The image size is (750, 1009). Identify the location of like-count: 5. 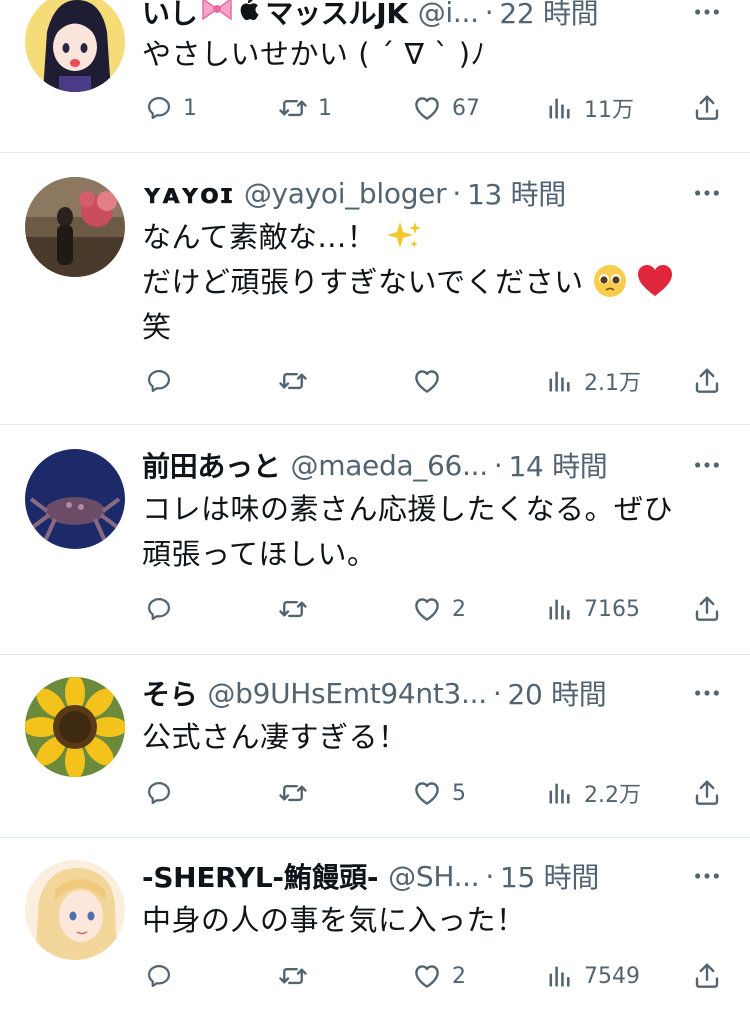
(459, 793).